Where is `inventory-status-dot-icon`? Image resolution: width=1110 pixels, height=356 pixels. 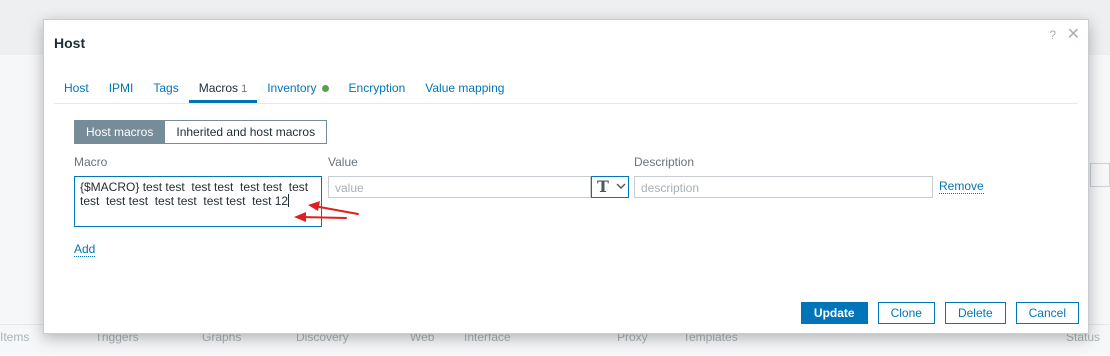
inventory-status-dot-icon is located at coordinates (325, 89).